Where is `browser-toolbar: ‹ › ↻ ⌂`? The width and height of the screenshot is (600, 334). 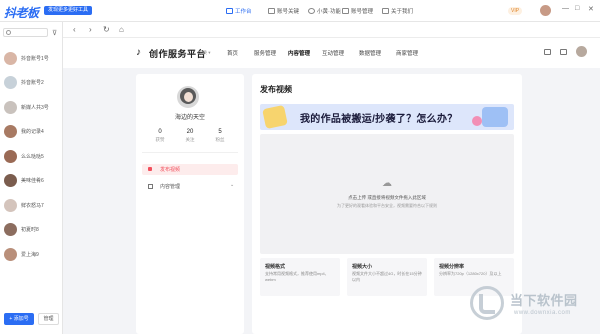
browser-toolbar: ‹ › ↻ ⌂ is located at coordinates (331, 30).